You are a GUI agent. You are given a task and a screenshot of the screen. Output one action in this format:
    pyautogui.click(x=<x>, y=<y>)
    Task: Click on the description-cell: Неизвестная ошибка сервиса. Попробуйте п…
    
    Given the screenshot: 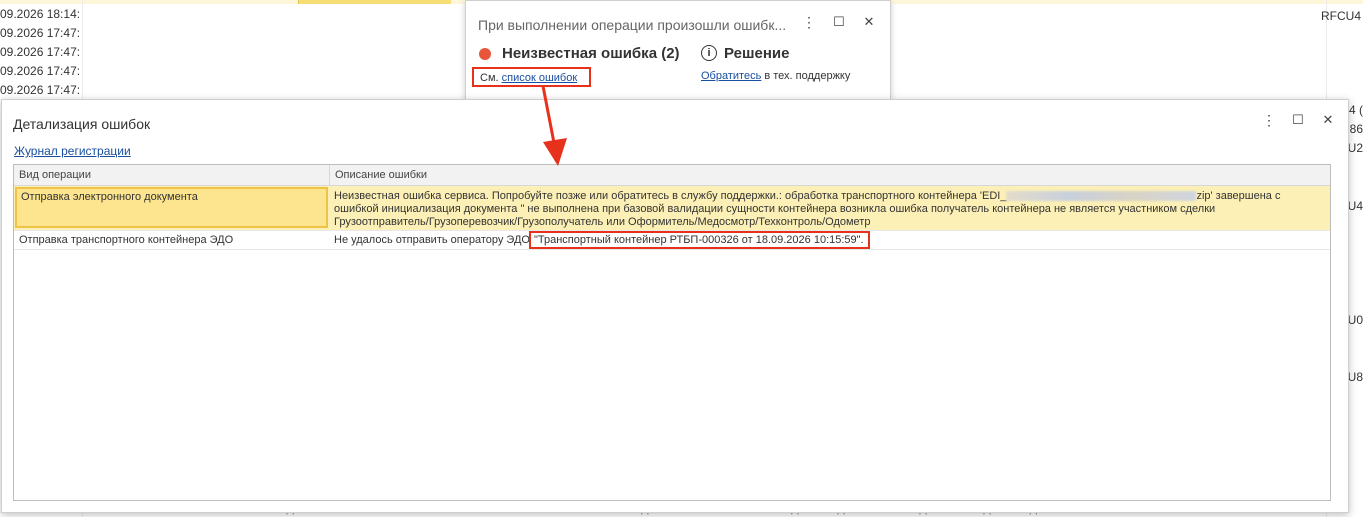 What is the action you would take?
    pyautogui.click(x=807, y=209)
    